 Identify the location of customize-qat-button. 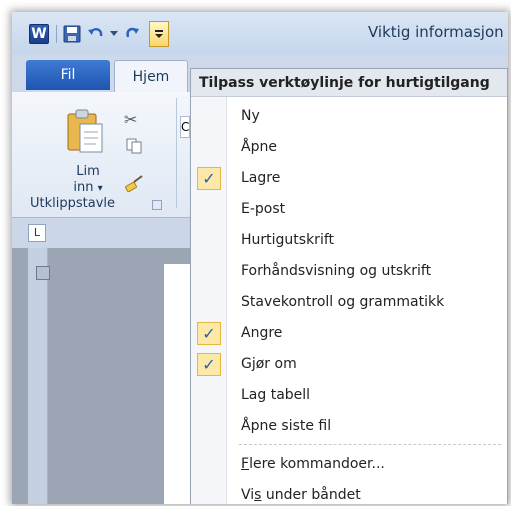
(159, 34).